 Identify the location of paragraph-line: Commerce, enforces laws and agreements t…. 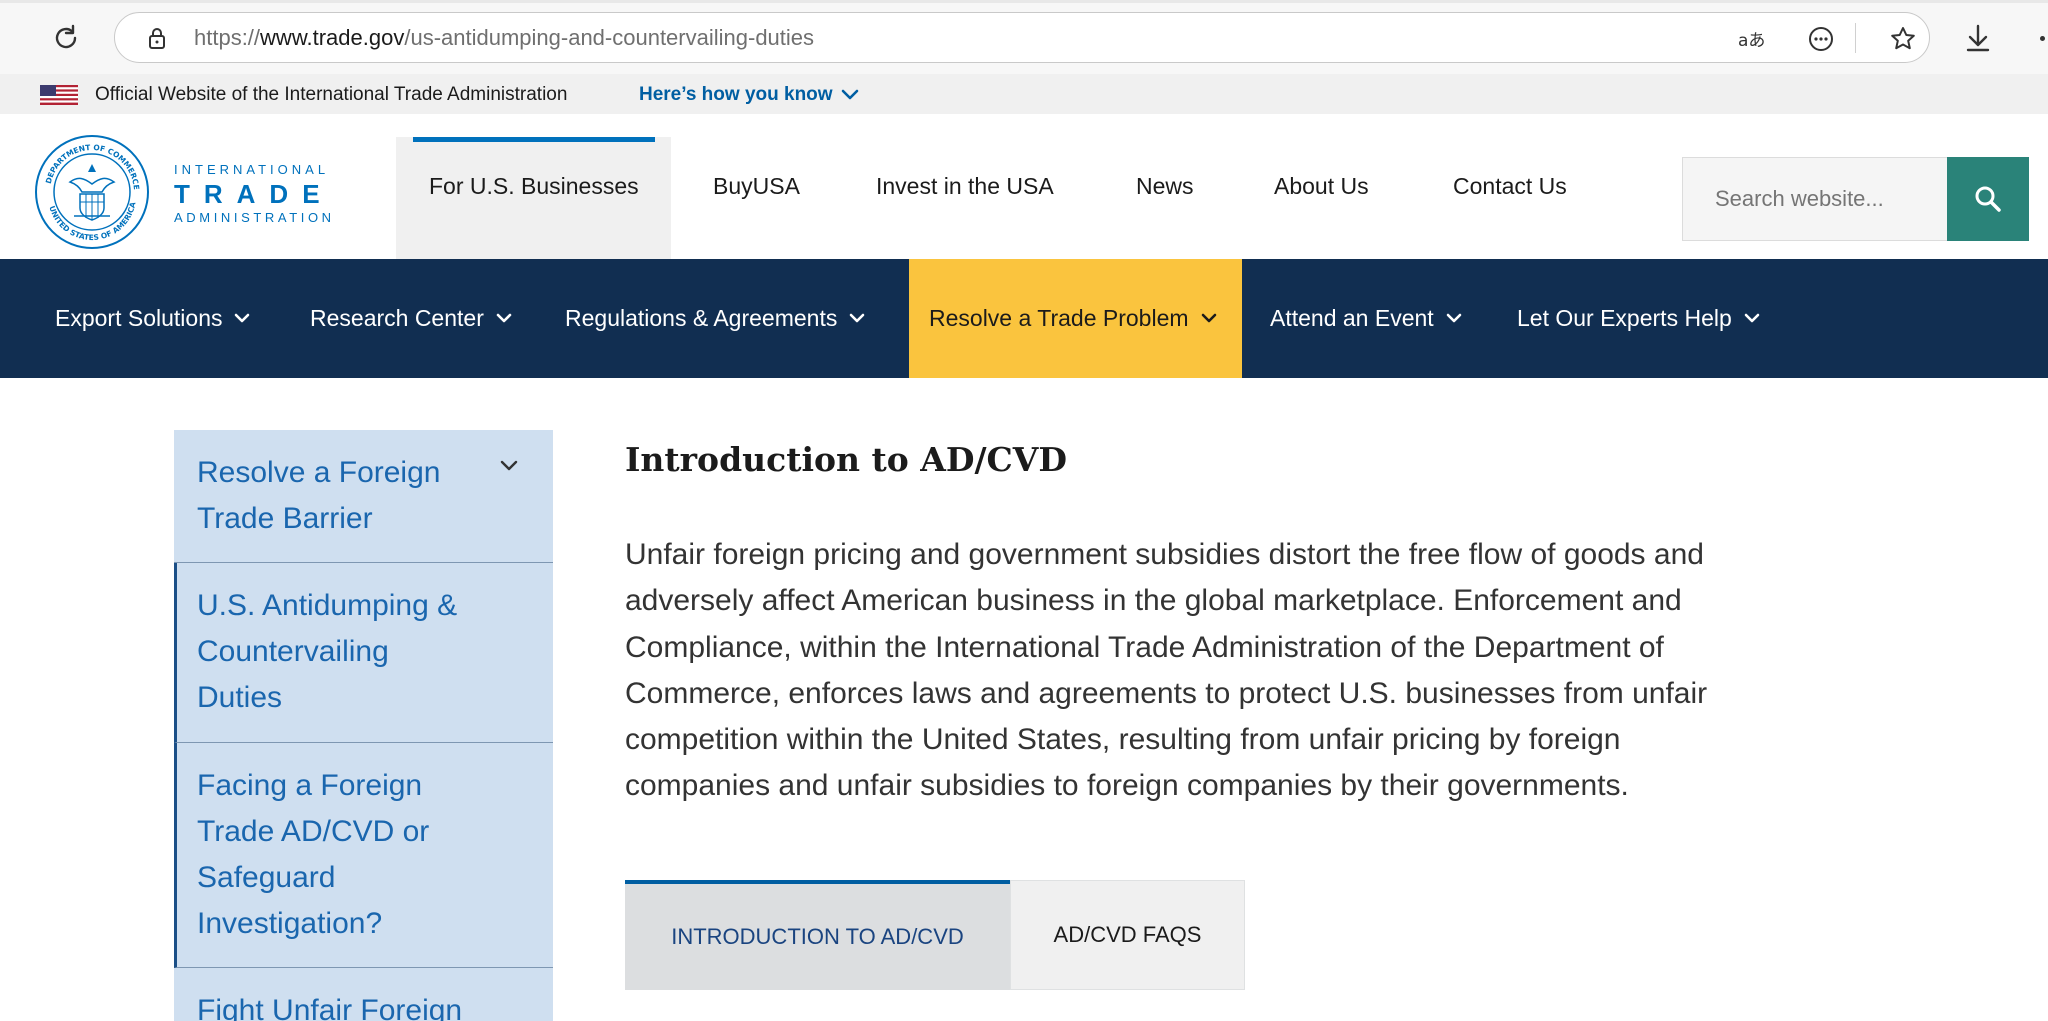
(1166, 693).